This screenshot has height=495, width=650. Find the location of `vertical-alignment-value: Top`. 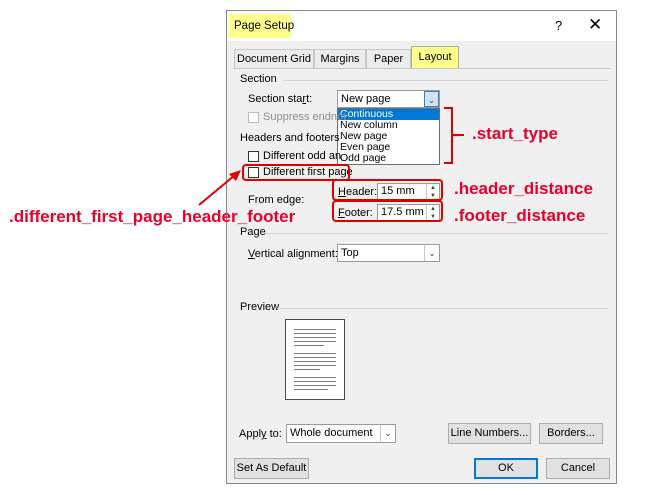

vertical-alignment-value: Top is located at coordinates (350, 253).